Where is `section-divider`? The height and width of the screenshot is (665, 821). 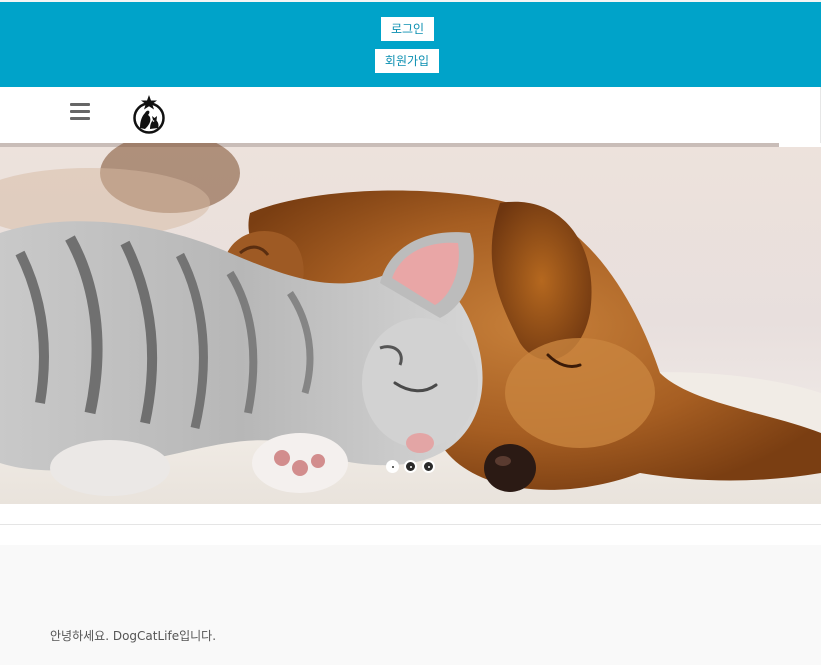
section-divider is located at coordinates (410, 524).